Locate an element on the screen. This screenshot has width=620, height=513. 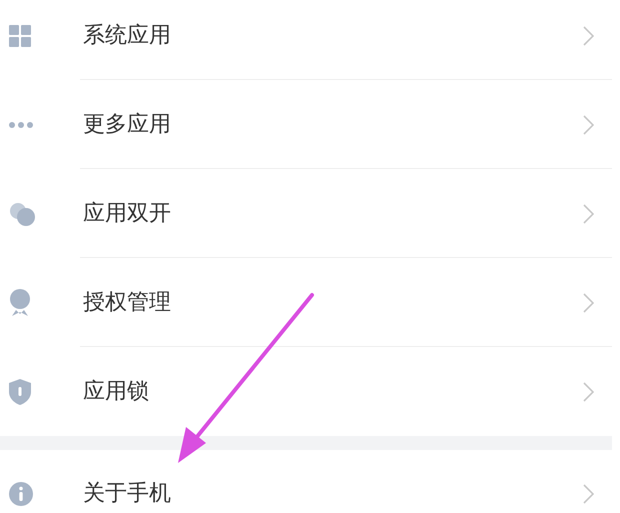
row-label: 系统应用 is located at coordinates (127, 36).